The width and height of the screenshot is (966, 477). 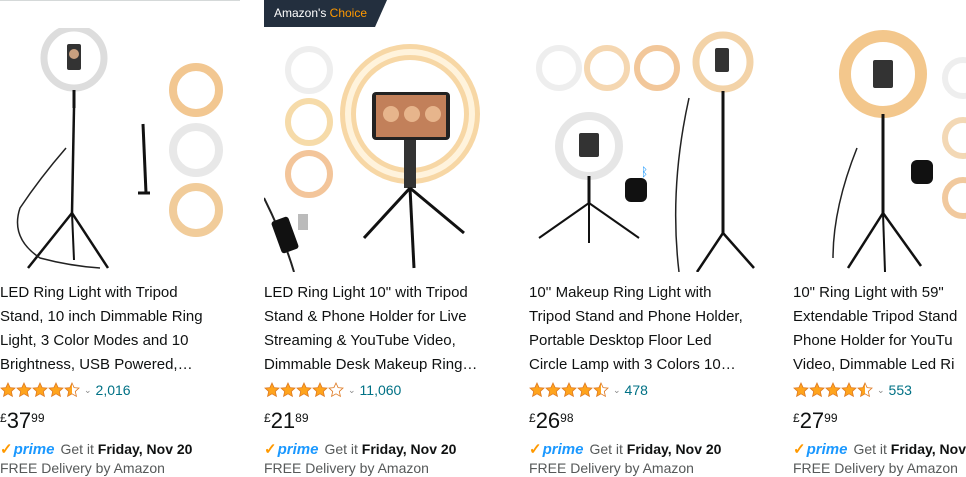 I want to click on title-line: Light, 3 Color Modes and 10, so click(x=125, y=341).